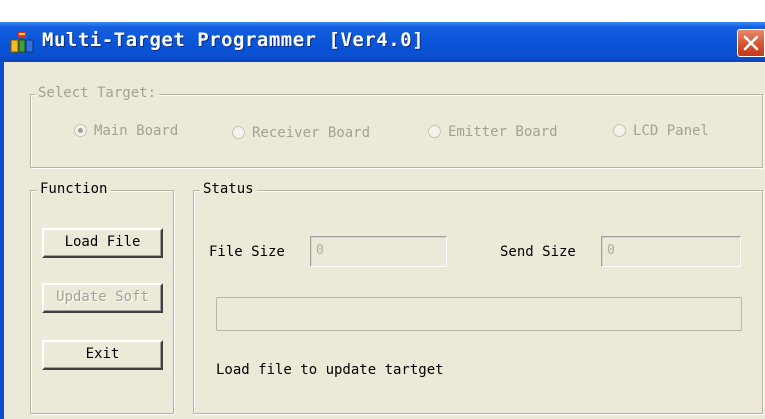 The width and height of the screenshot is (765, 419). What do you see at coordinates (97, 93) in the screenshot?
I see `select-target-legend: Select Target:` at bounding box center [97, 93].